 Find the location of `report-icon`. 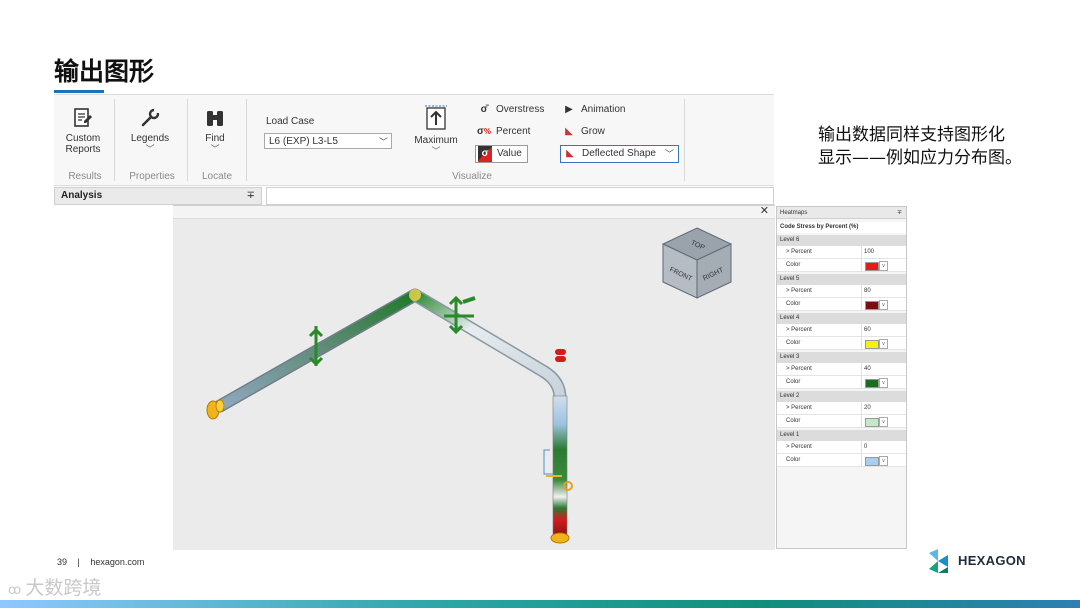

report-icon is located at coordinates (83, 117).